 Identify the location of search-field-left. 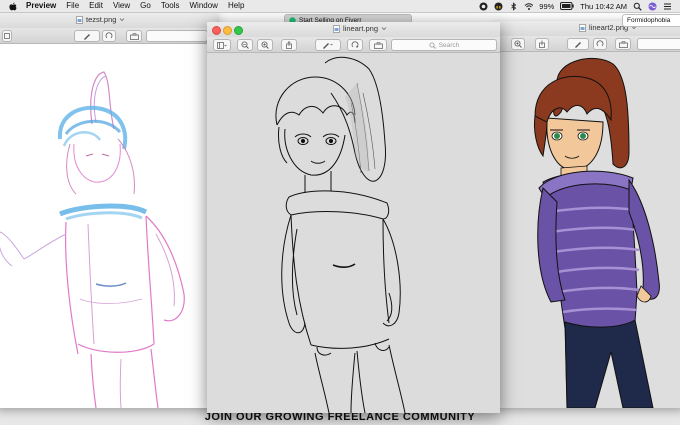
(177, 36).